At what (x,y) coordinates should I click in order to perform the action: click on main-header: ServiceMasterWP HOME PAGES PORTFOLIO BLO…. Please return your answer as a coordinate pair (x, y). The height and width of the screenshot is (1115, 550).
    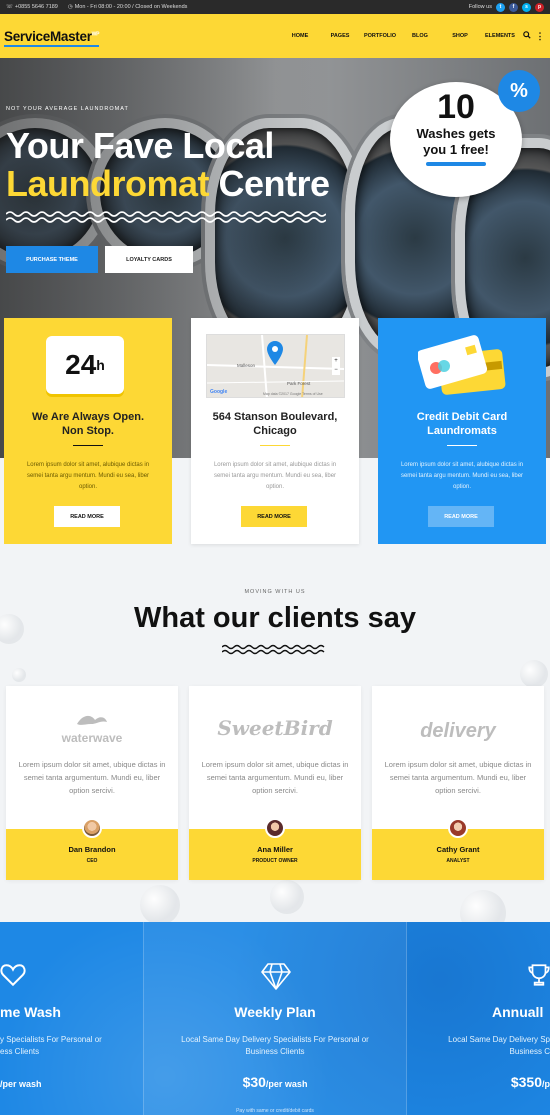
    Looking at the image, I should click on (275, 36).